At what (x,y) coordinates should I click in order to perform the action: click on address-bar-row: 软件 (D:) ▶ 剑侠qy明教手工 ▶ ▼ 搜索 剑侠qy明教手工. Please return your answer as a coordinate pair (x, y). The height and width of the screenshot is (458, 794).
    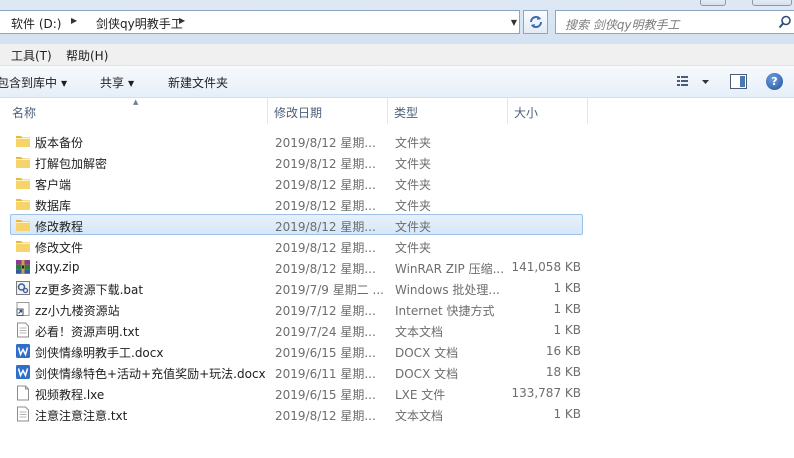
    Looking at the image, I should click on (397, 22).